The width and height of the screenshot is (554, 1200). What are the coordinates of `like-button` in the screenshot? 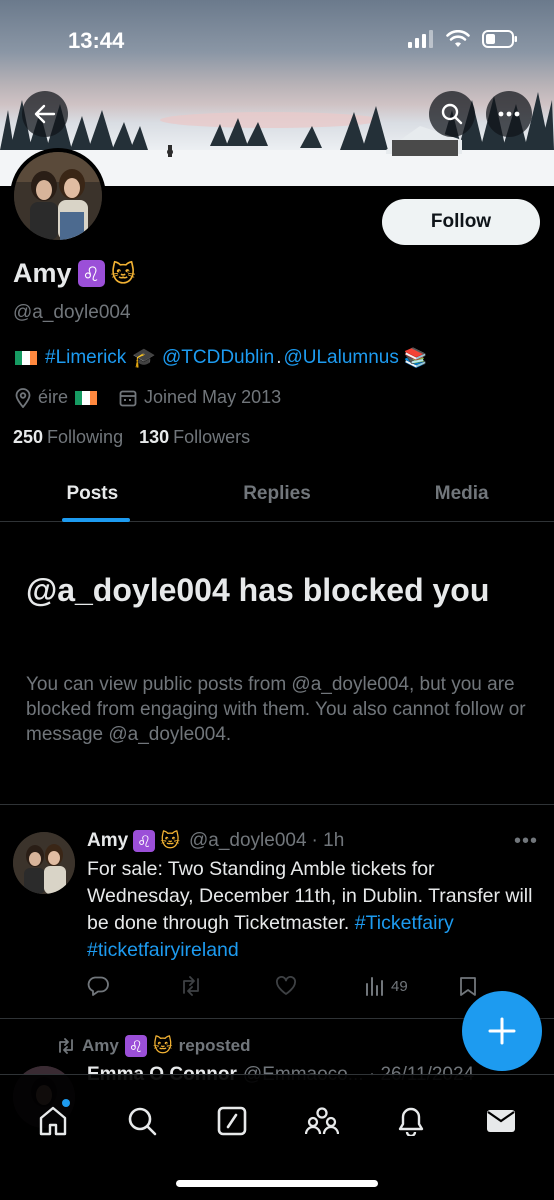 It's located at (320, 986).